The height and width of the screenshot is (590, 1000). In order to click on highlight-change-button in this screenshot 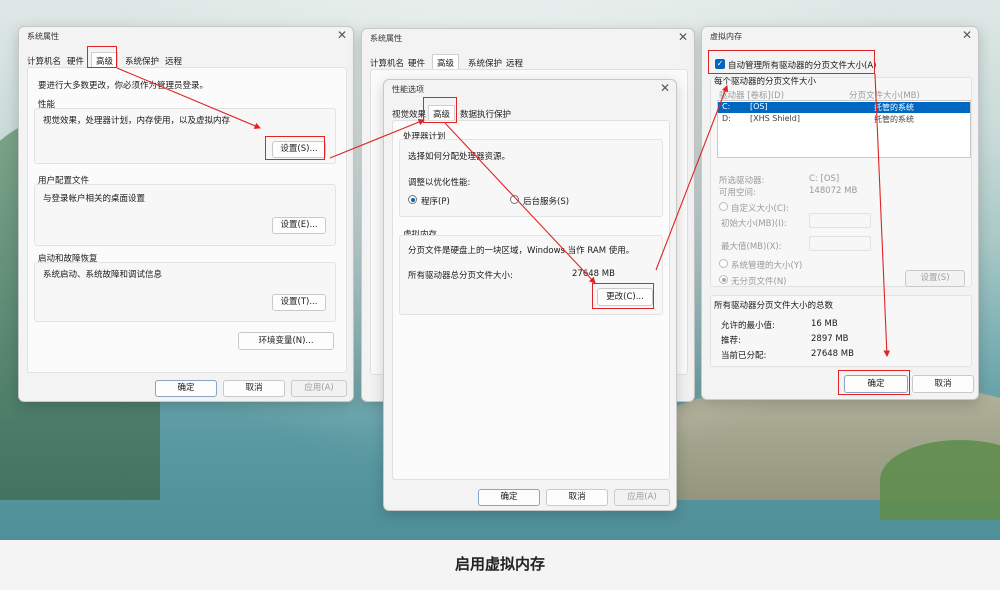, I will do `click(623, 296)`.